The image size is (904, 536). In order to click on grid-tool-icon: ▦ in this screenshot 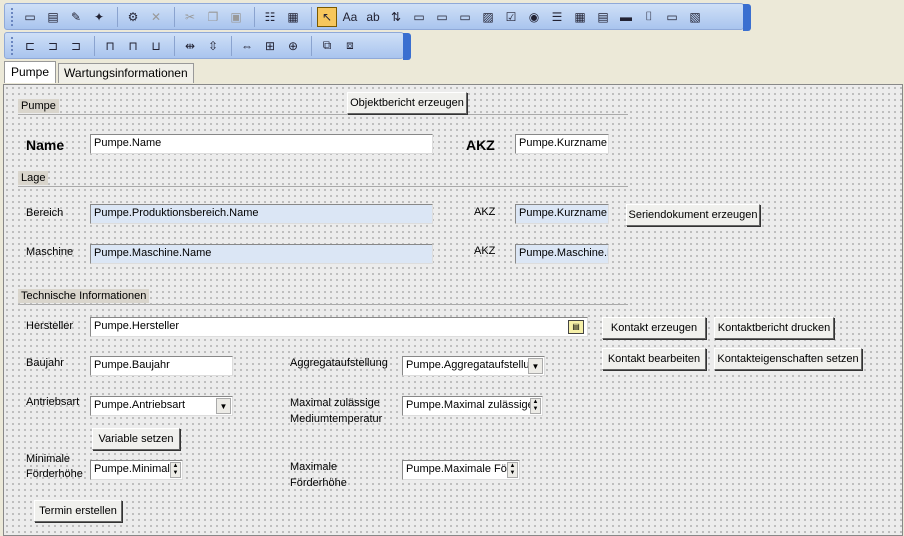, I will do `click(580, 17)`.